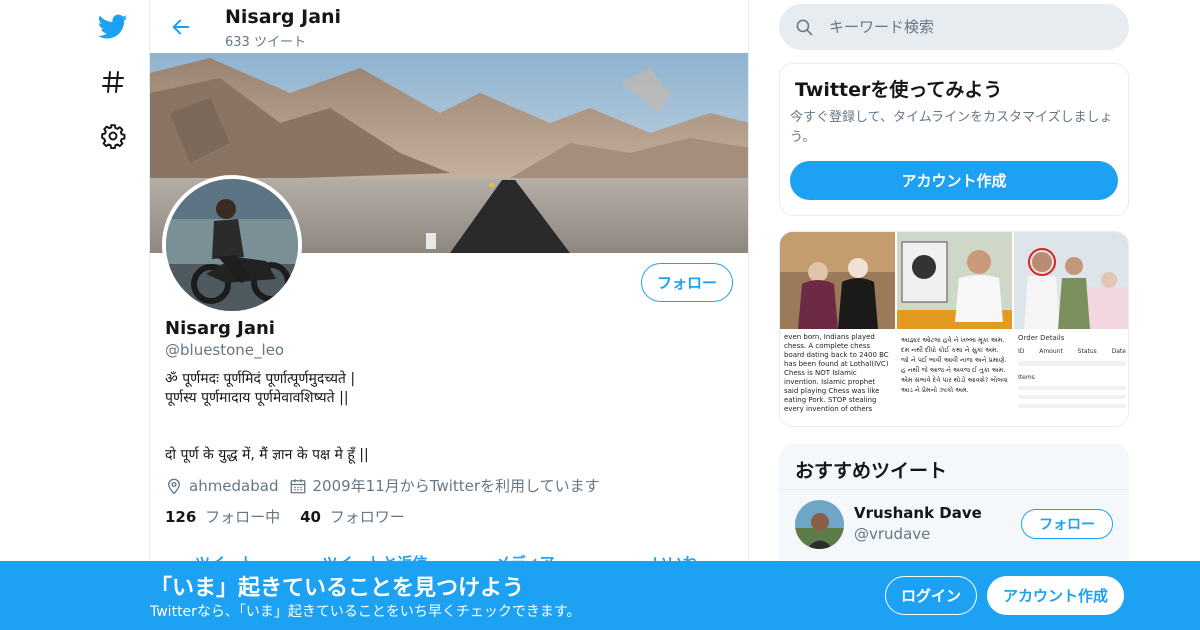  I want to click on profile-joined-date: 2009年11月からTwitterを利用しています, so click(444, 485).